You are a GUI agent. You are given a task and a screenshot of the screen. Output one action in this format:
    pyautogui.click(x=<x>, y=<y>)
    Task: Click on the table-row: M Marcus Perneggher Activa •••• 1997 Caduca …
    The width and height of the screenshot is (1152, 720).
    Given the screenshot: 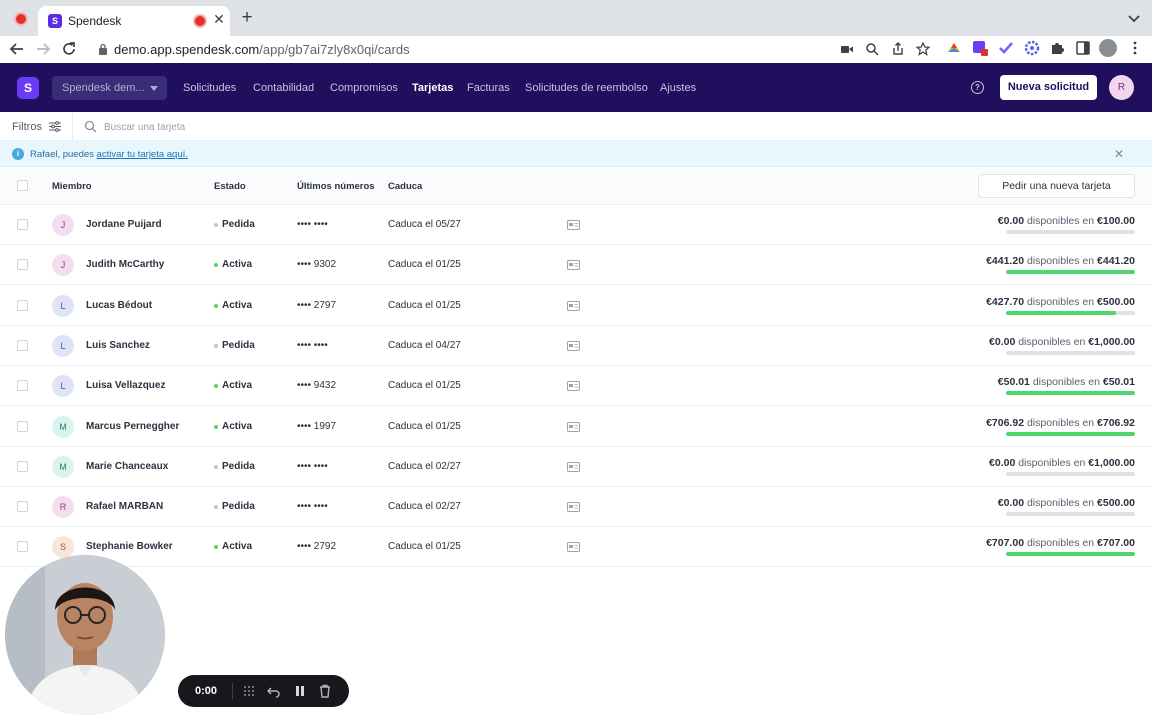 What is the action you would take?
    pyautogui.click(x=576, y=426)
    